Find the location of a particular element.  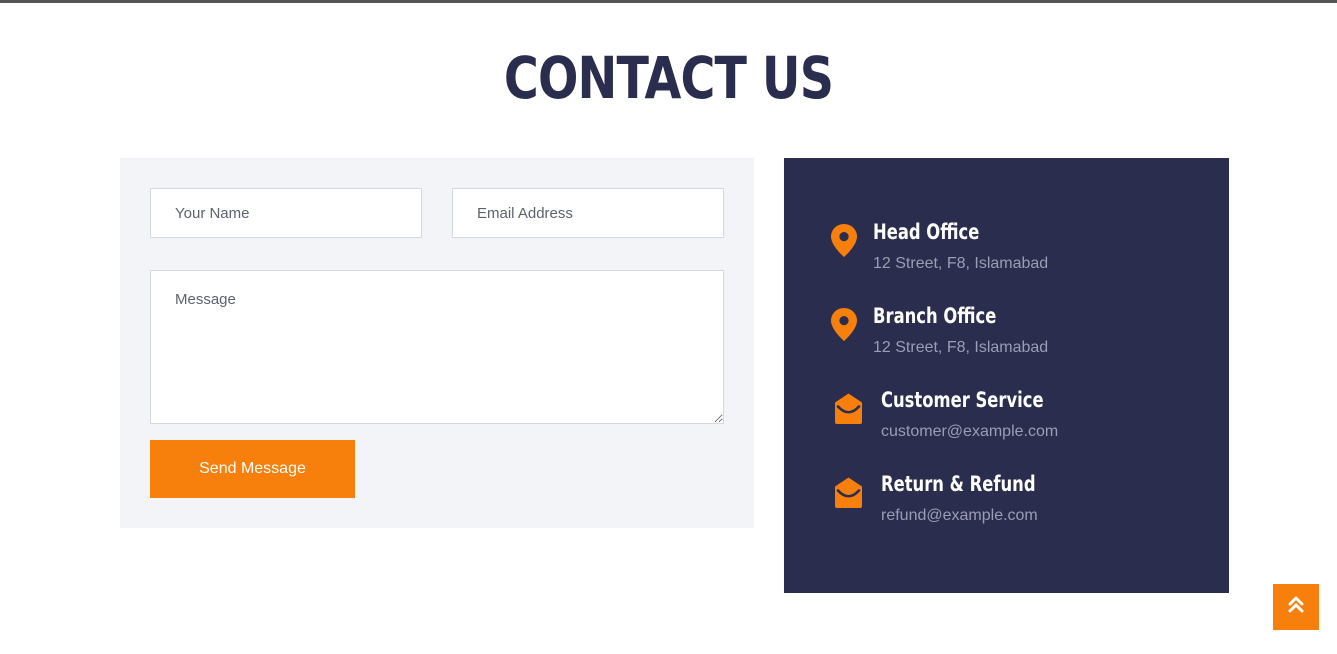

scroll-to-top-button is located at coordinates (1296, 607).